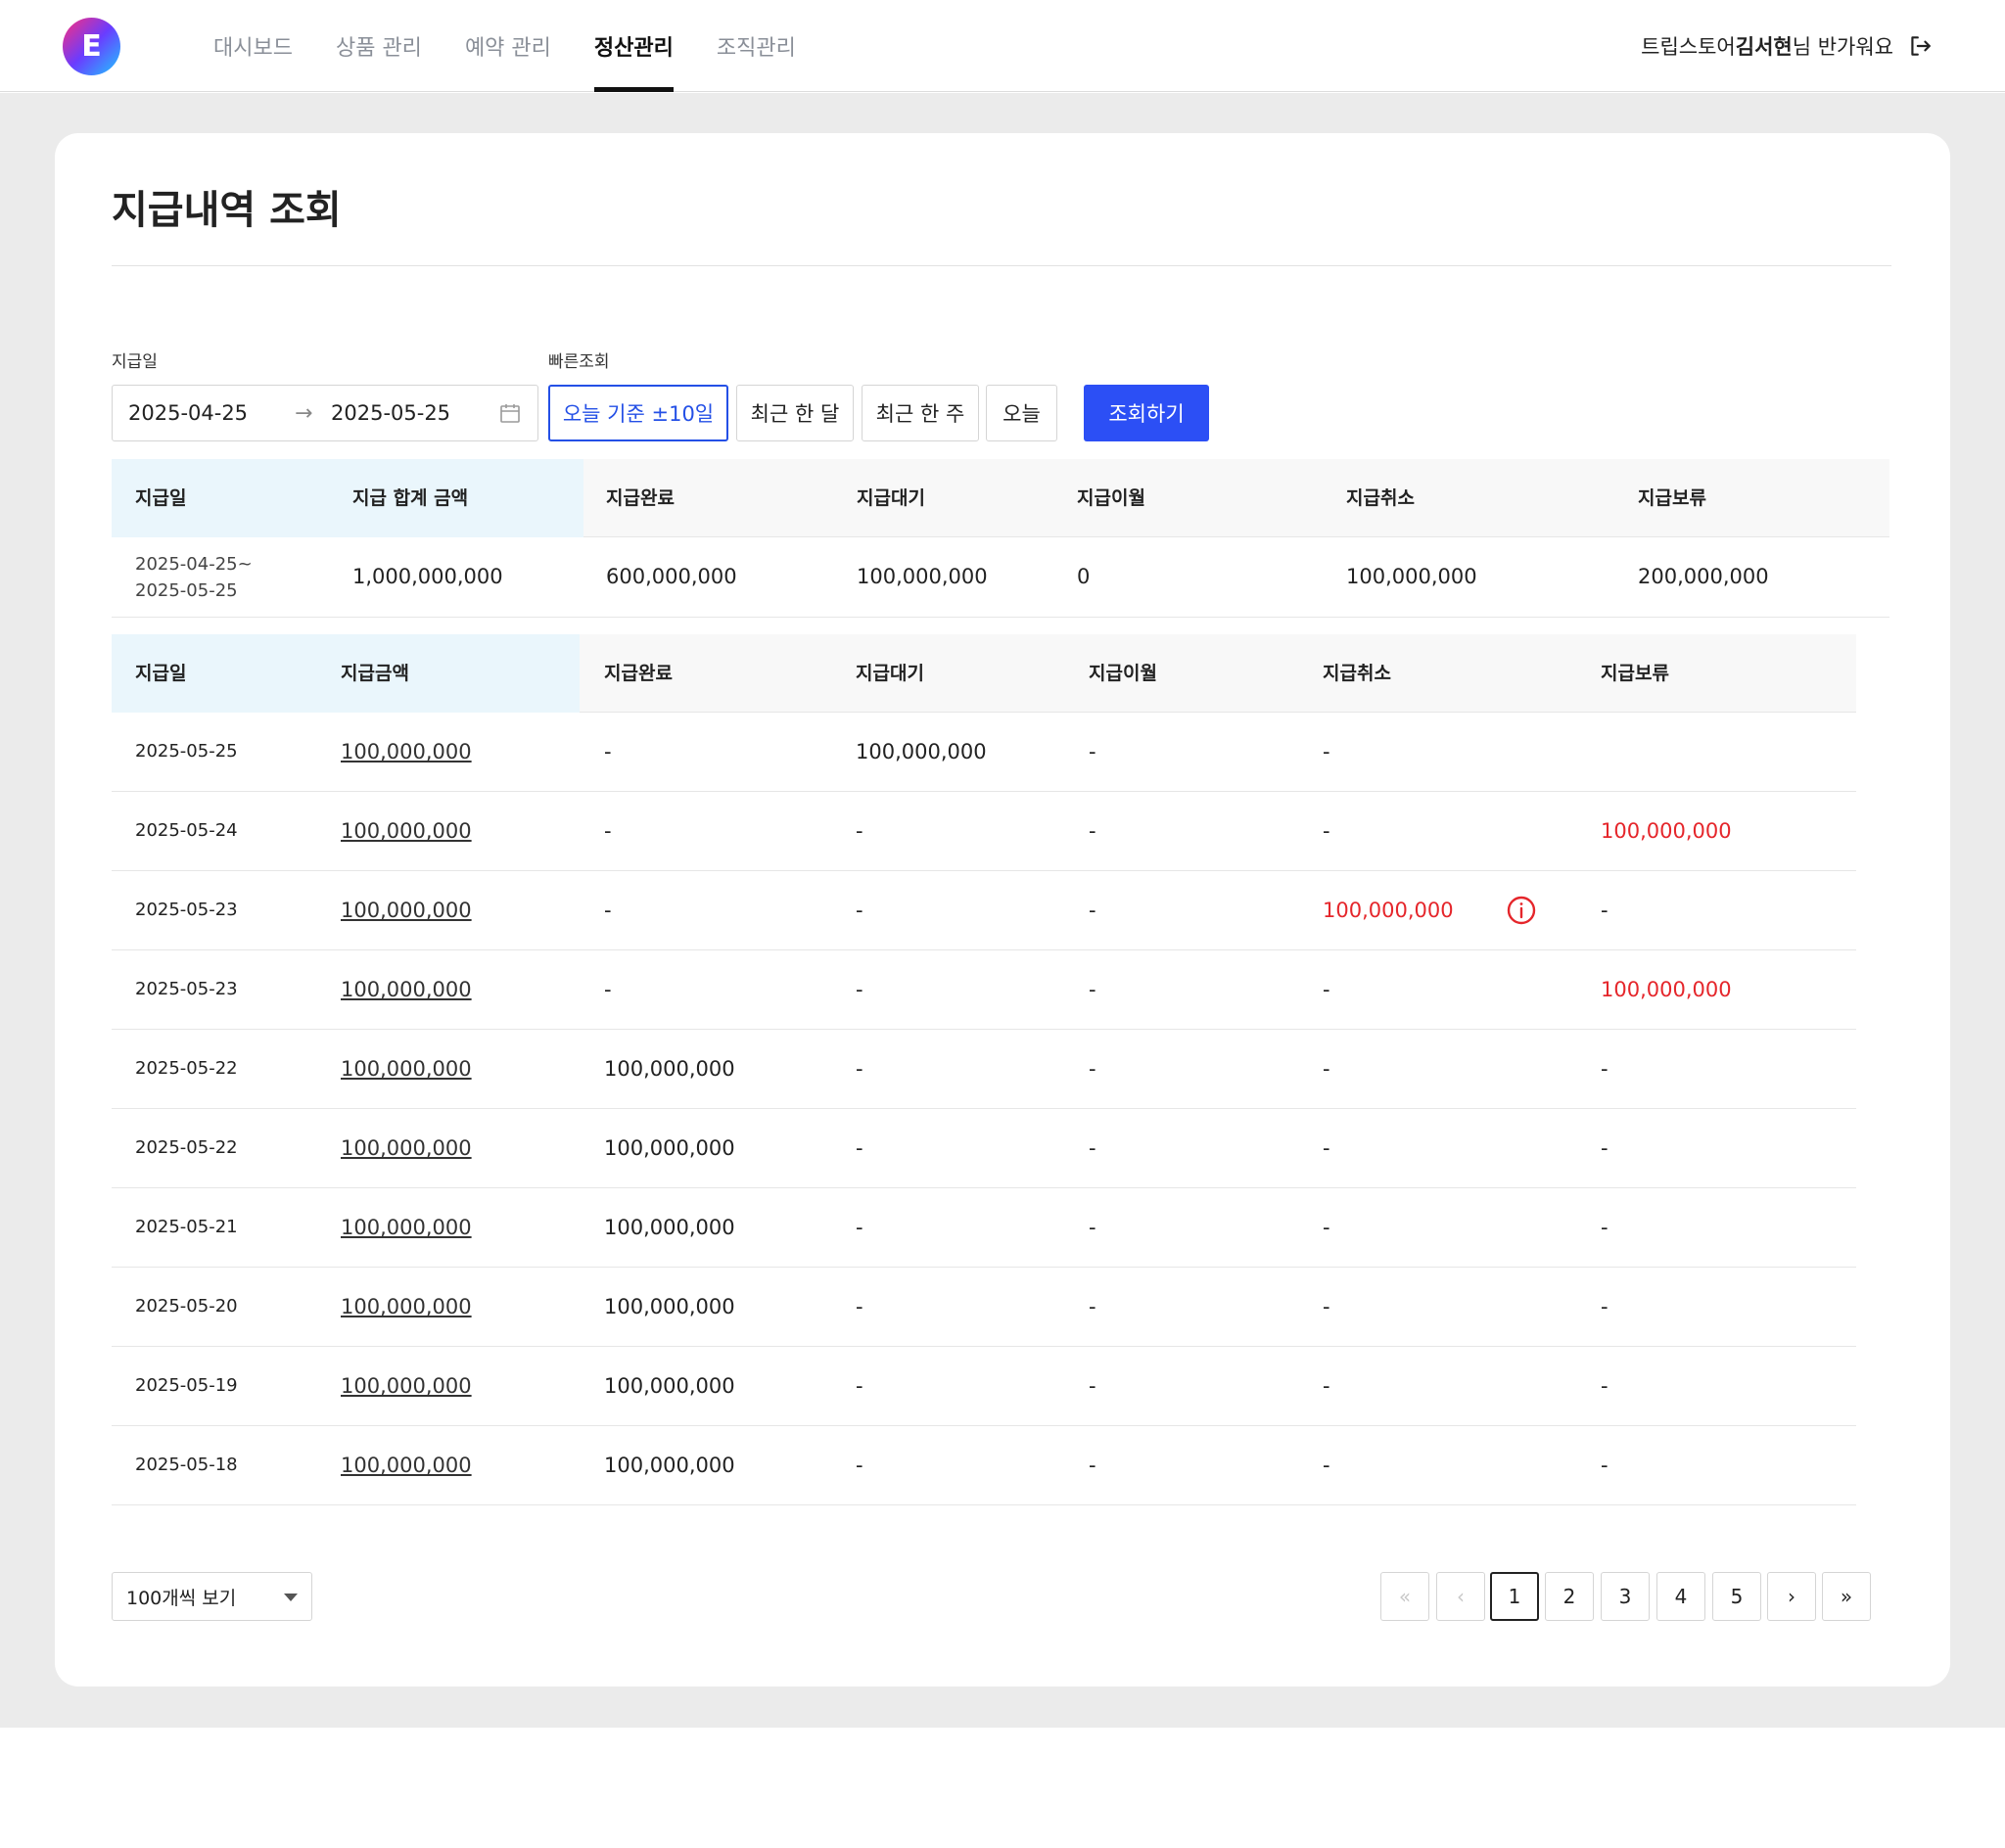 Image resolution: width=2005 pixels, height=1848 pixels. What do you see at coordinates (378, 46) in the screenshot?
I see `nav-products: 상품 관리` at bounding box center [378, 46].